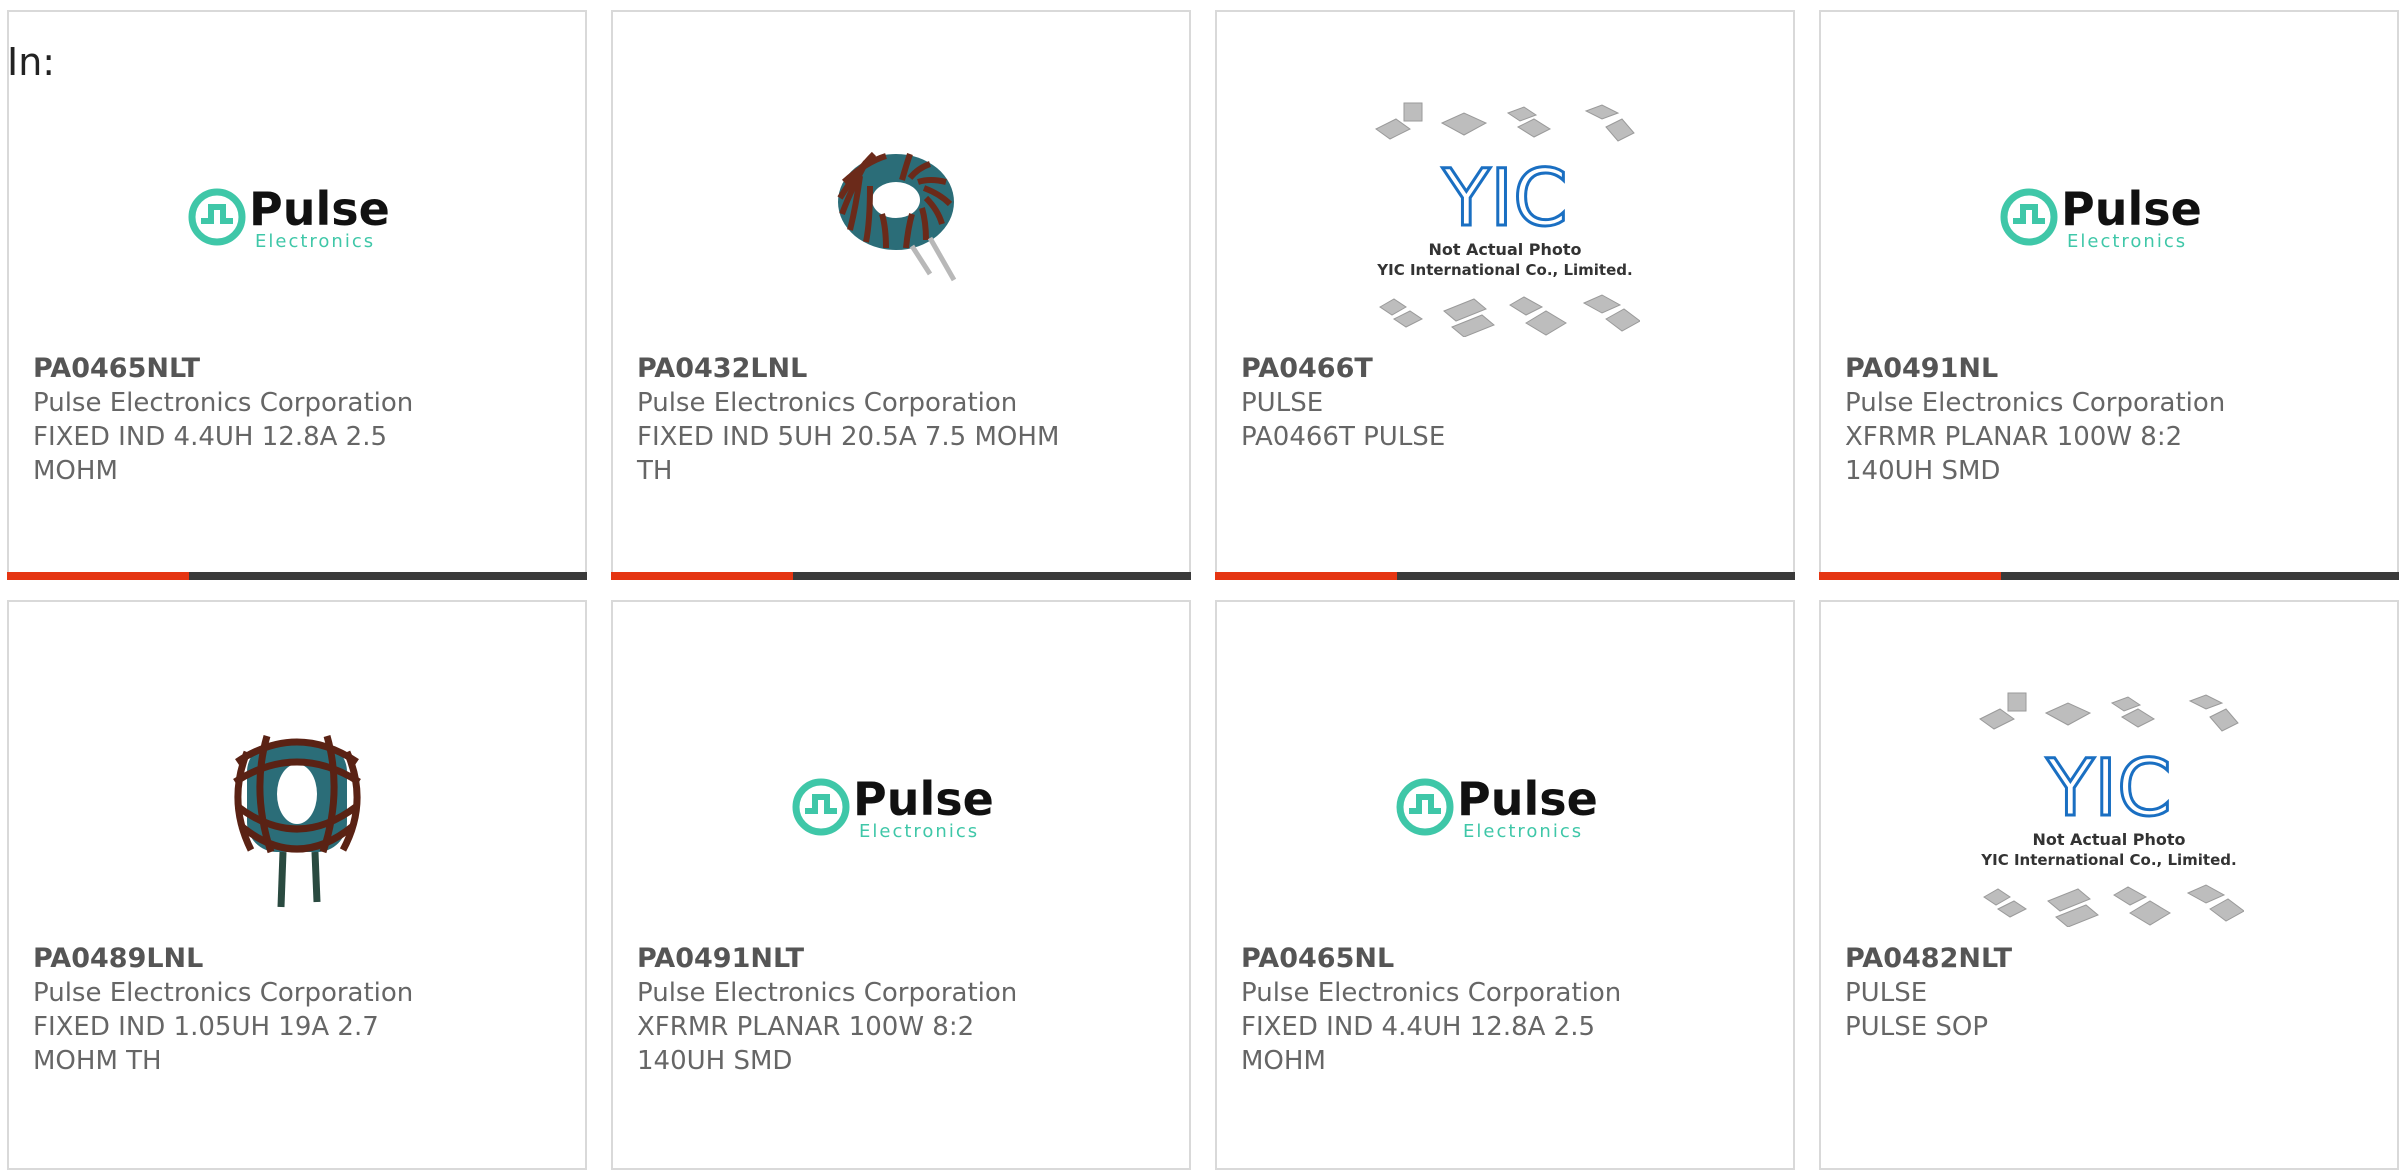 This screenshot has width=2400, height=1170. What do you see at coordinates (1505, 959) in the screenshot?
I see `product-part-number: PA0465NL` at bounding box center [1505, 959].